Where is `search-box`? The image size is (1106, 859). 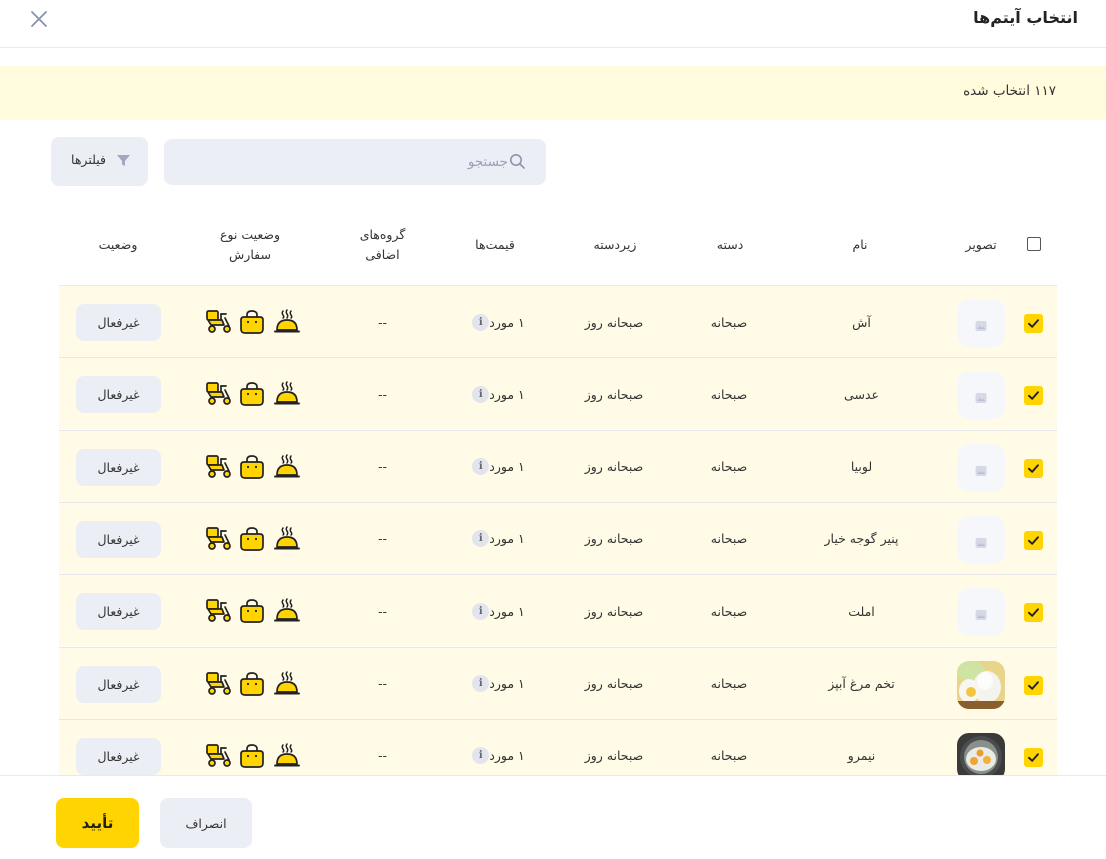 search-box is located at coordinates (355, 162).